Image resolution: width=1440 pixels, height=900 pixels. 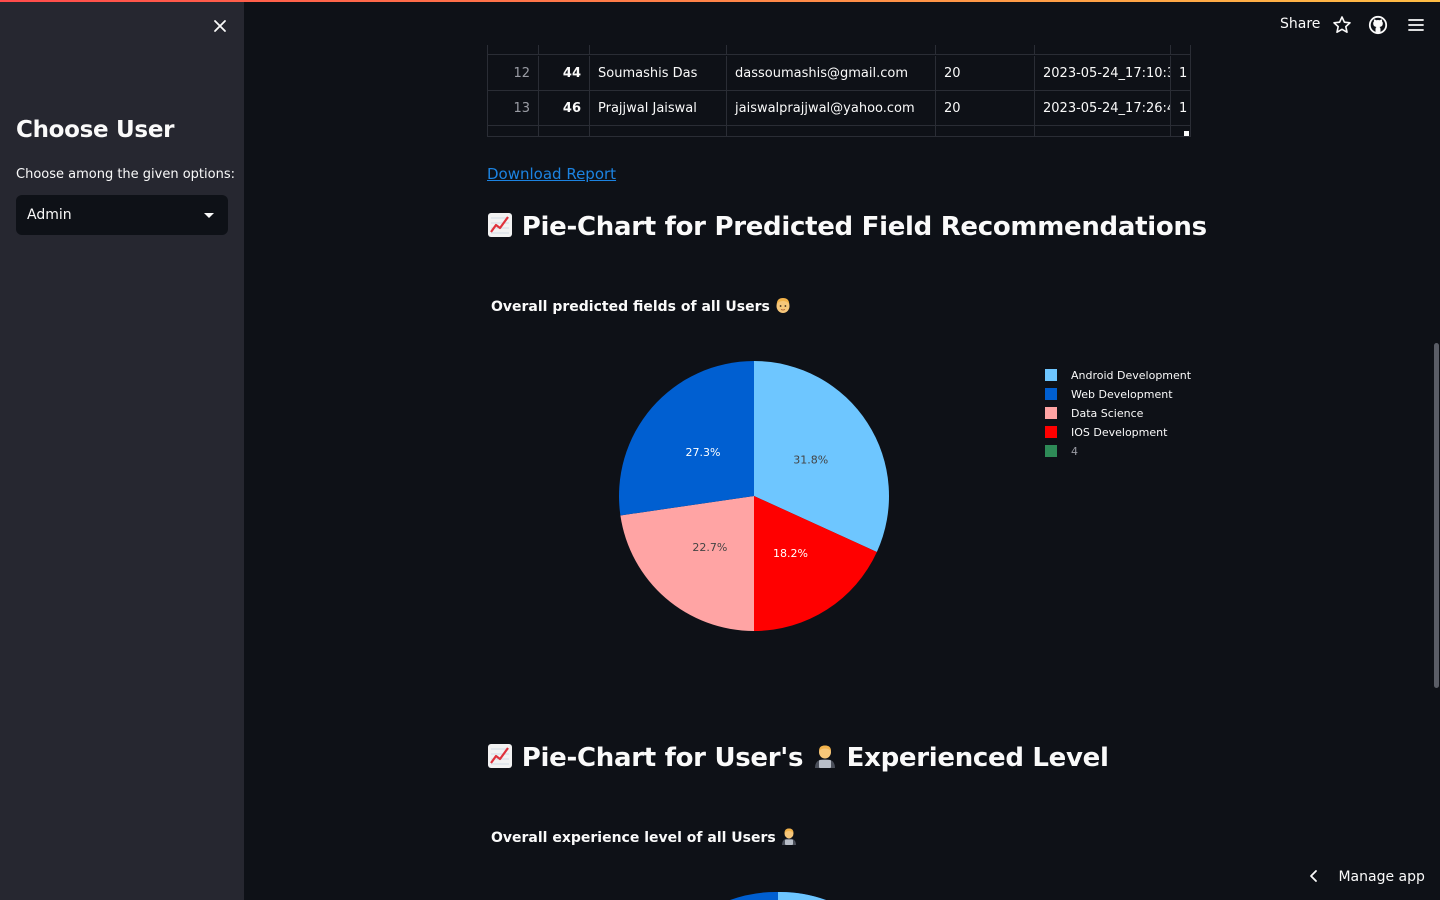 What do you see at coordinates (1103, 73) in the screenshot?
I see `cell-timestamp: 2023-05-24_17:10:37` at bounding box center [1103, 73].